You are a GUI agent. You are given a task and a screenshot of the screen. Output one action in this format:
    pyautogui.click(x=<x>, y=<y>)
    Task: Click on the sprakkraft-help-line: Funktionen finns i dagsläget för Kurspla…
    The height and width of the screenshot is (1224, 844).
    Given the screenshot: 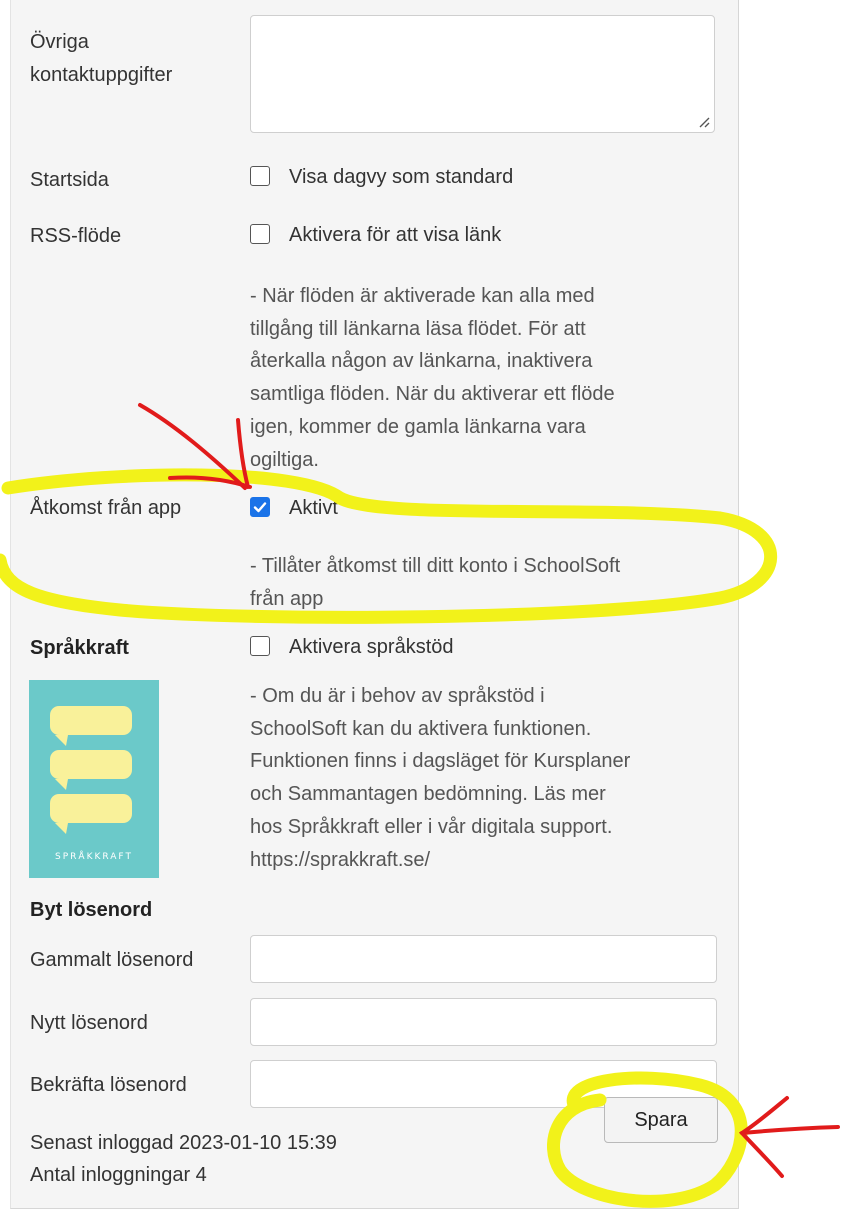 What is the action you would take?
    pyautogui.click(x=440, y=761)
    